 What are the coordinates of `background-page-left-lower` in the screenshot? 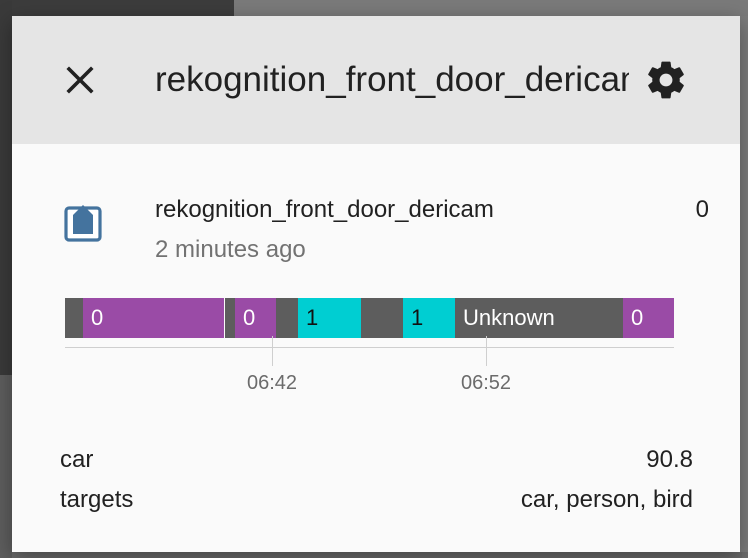 It's located at (6, 466).